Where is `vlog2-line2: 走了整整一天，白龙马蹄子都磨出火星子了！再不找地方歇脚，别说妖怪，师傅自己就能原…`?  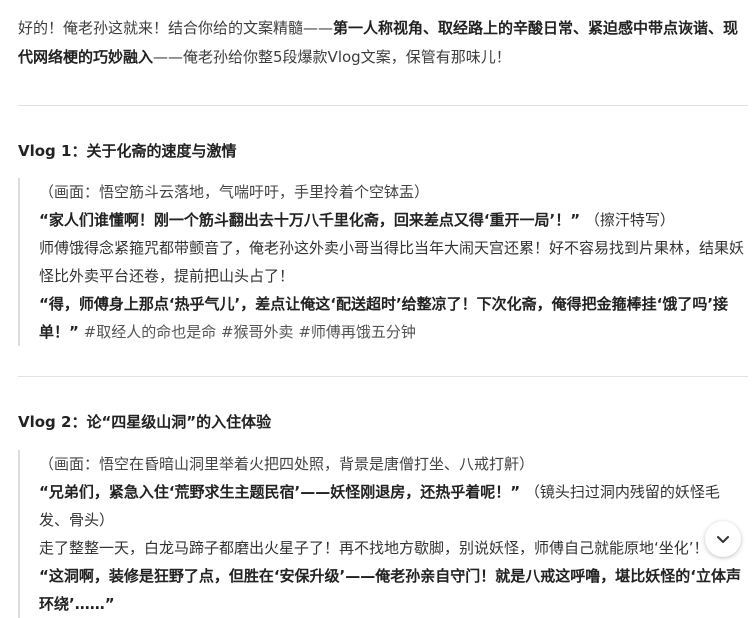
vlog2-line2: 走了整整一天，白龙马蹄子都磨出火星子了！再不找地方歇脚，别说妖怪，师傅自己就能原… is located at coordinates (374, 548).